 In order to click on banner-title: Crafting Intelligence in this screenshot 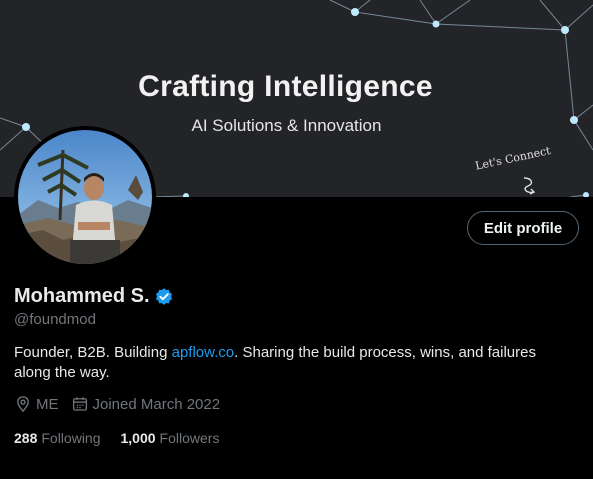, I will do `click(285, 86)`.